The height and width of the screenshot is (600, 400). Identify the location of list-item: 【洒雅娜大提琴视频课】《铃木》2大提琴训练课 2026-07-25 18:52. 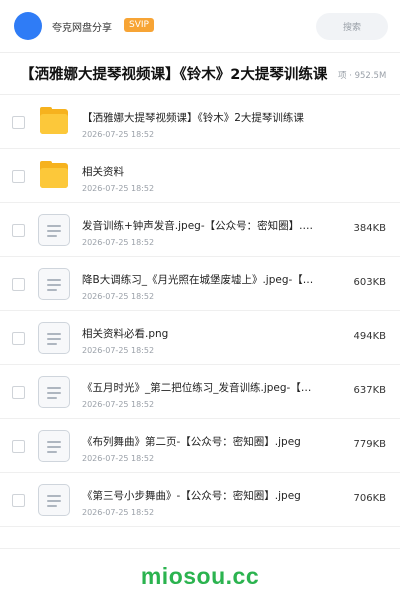
(200, 122).